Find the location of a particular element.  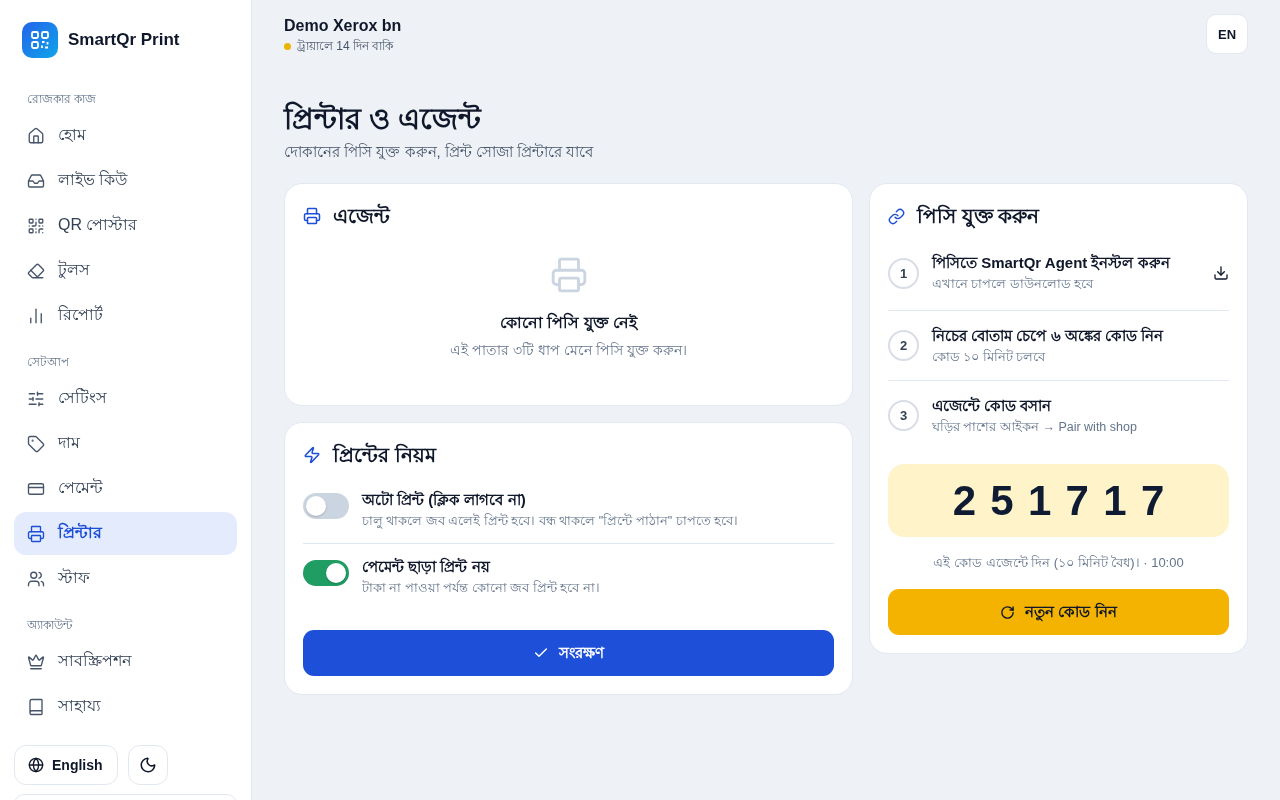

download-icon is located at coordinates (1221, 273).